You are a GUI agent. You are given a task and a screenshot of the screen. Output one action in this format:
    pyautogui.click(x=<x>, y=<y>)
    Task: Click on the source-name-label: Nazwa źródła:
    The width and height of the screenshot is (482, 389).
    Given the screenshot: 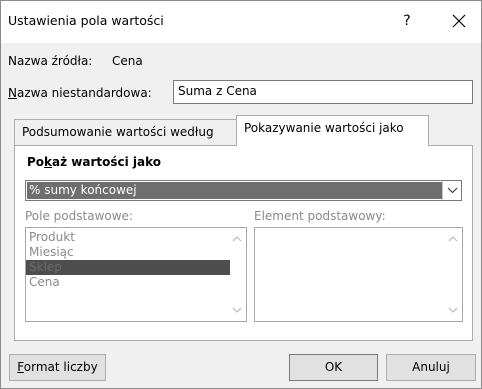 What is the action you would take?
    pyautogui.click(x=50, y=61)
    